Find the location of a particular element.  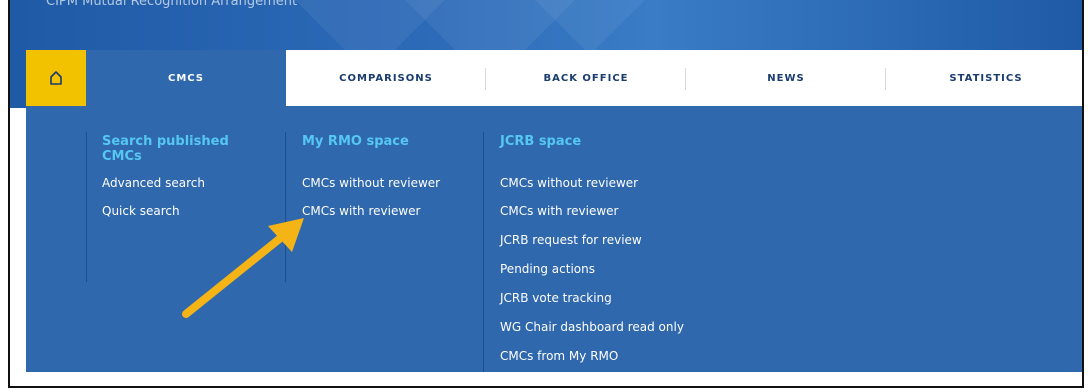

home-icon is located at coordinates (56, 78).